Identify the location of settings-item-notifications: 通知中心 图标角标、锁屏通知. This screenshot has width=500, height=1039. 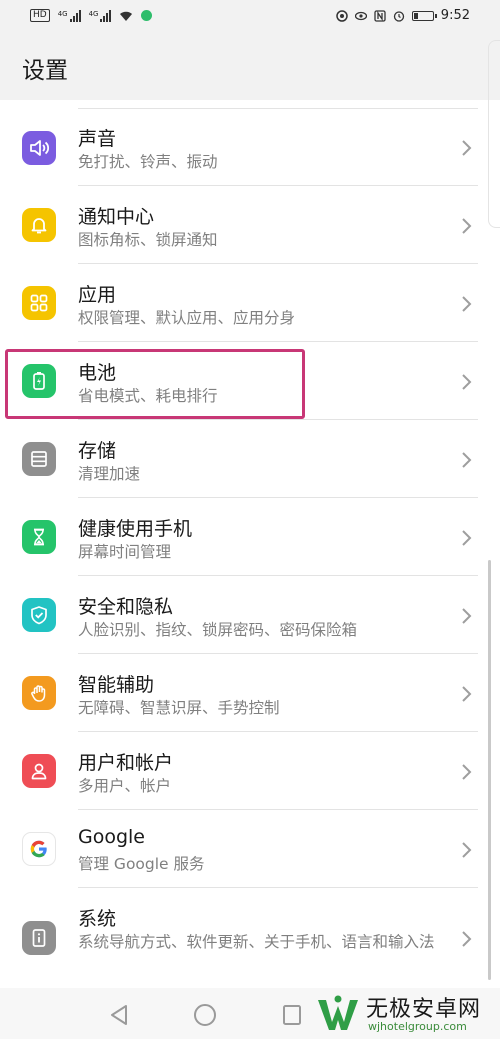
(250, 225).